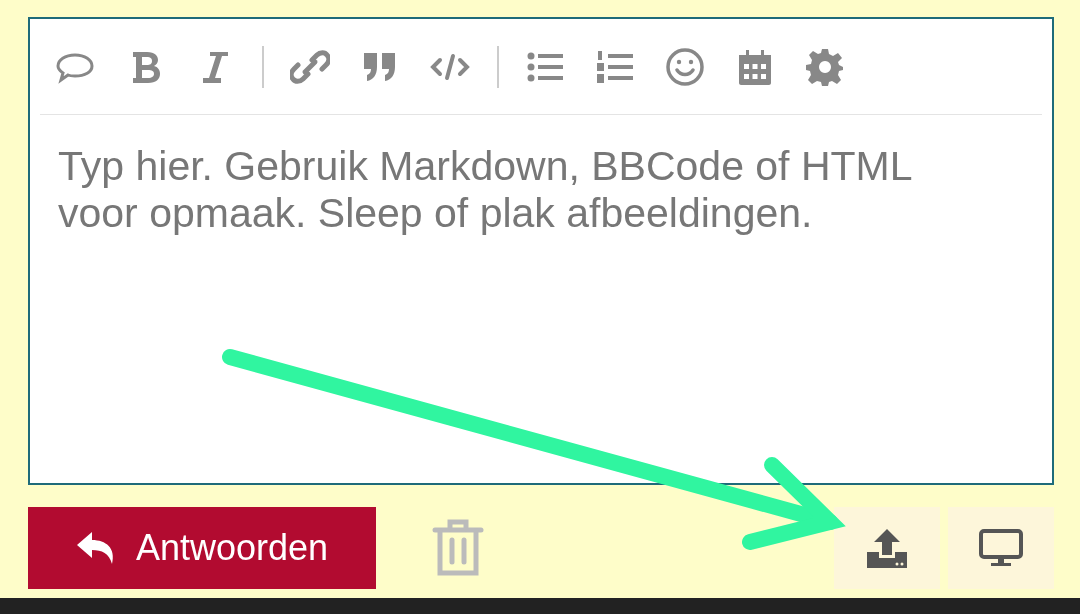 The width and height of the screenshot is (1080, 614). I want to click on trash-button, so click(458, 548).